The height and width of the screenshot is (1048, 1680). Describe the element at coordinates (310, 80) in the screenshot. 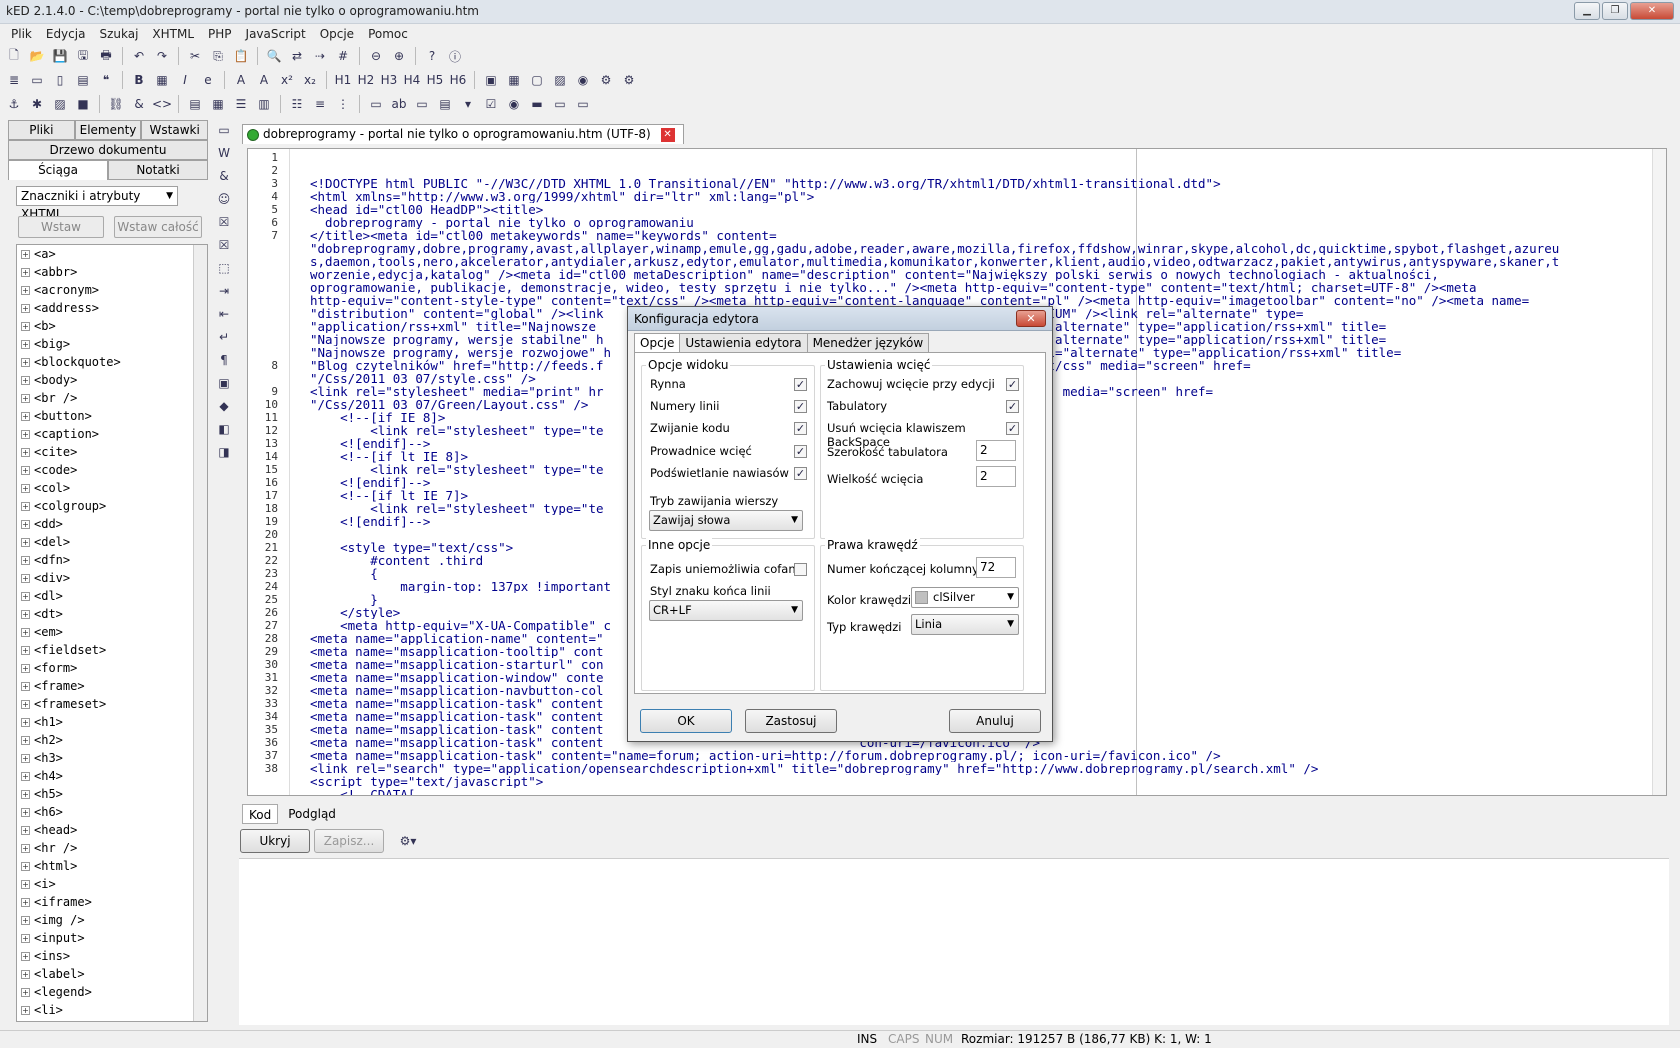

I see `subscript-icon: x₂` at that location.